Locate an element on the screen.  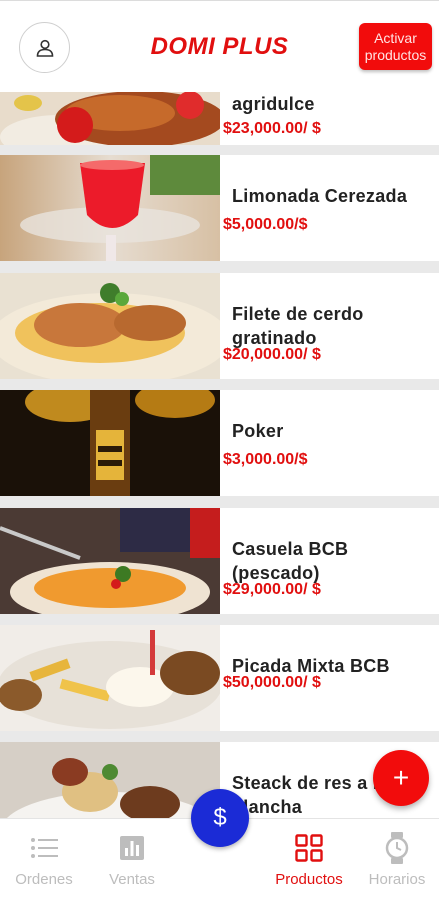
add-product-button: + is located at coordinates (401, 778).